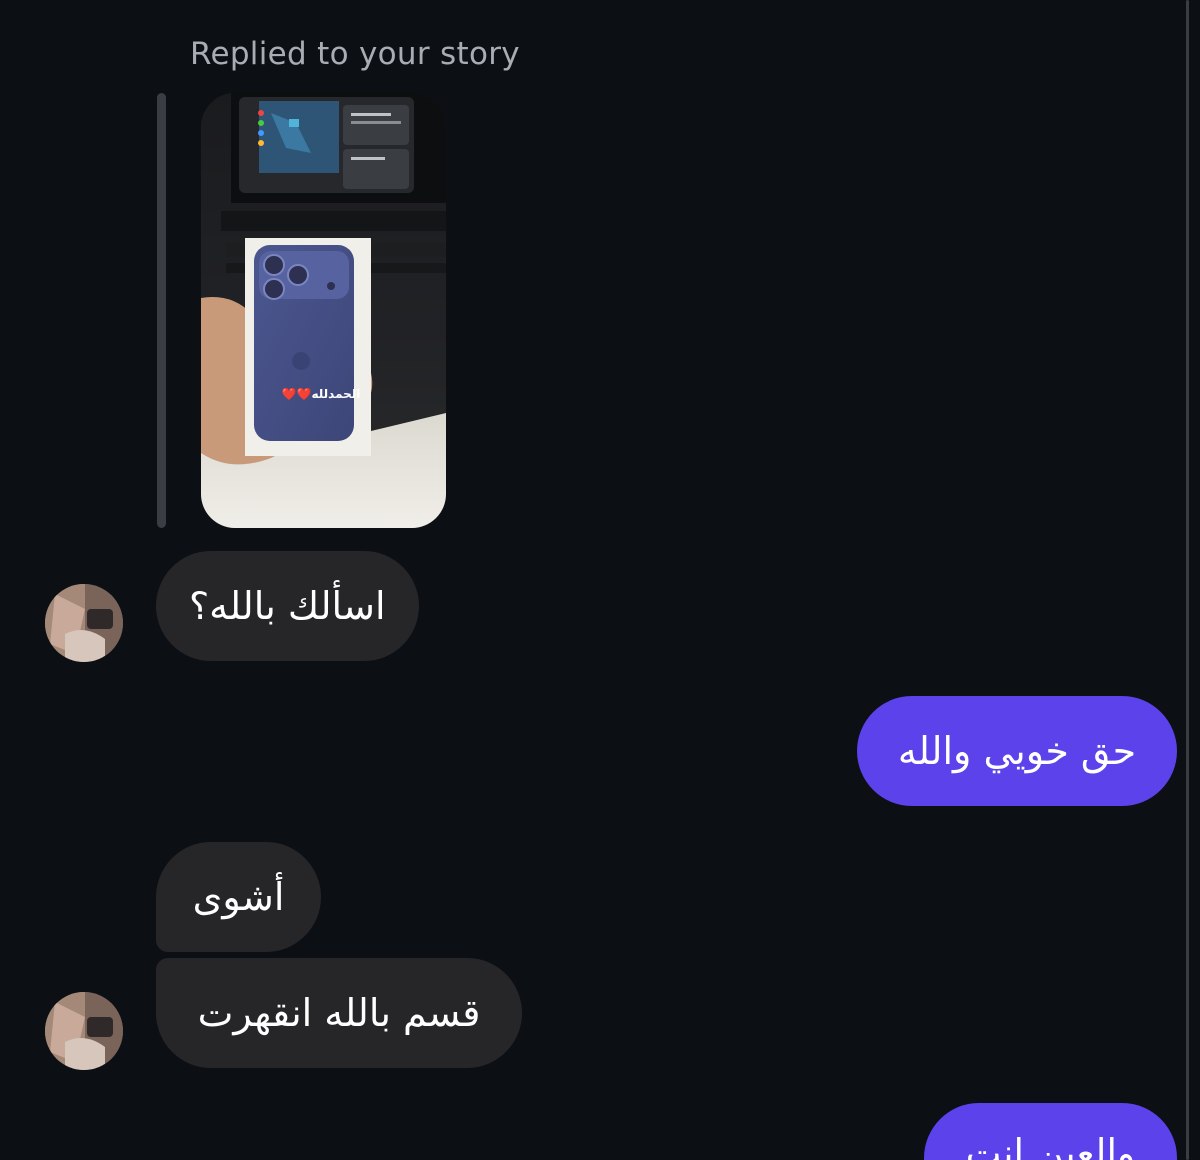  I want to click on incoming-message: اسألك بالله؟, so click(287, 606).